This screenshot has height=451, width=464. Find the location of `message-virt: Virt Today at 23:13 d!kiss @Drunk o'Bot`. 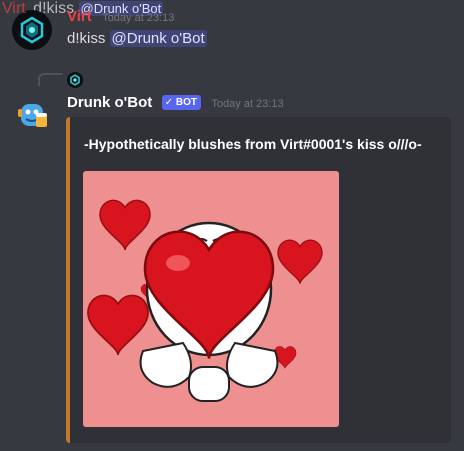

message-virt: Virt Today at 23:13 d!kiss @Drunk o'Bot is located at coordinates (232, 30).